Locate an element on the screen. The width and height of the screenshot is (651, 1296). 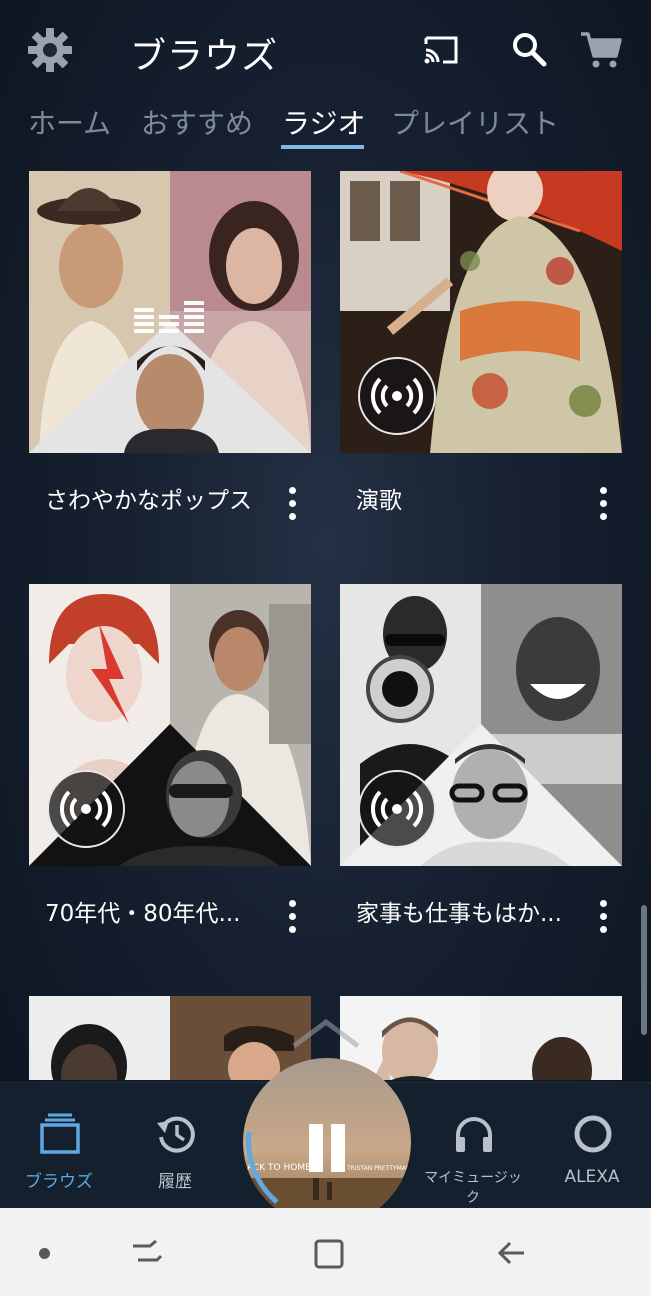
station-title: 演歌 is located at coordinates (466, 498).